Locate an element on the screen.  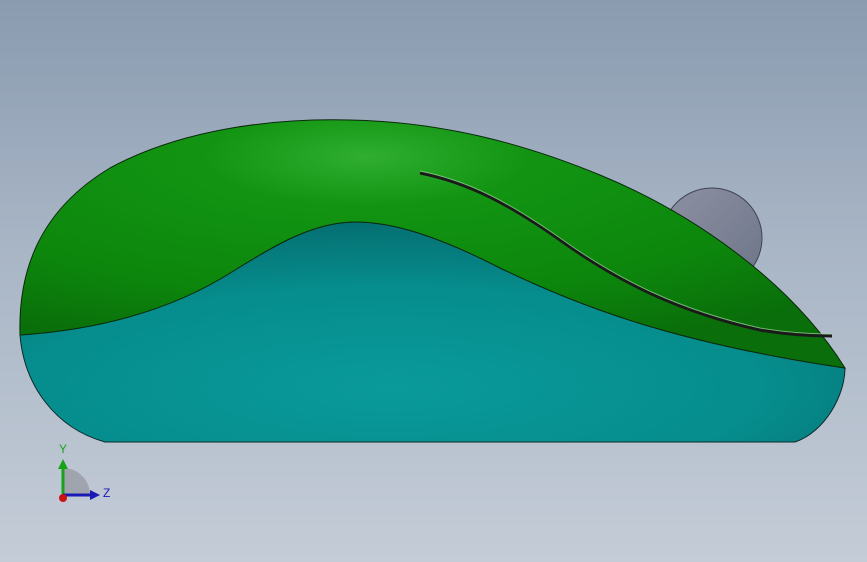
y-axis-label: Y is located at coordinates (63, 449).